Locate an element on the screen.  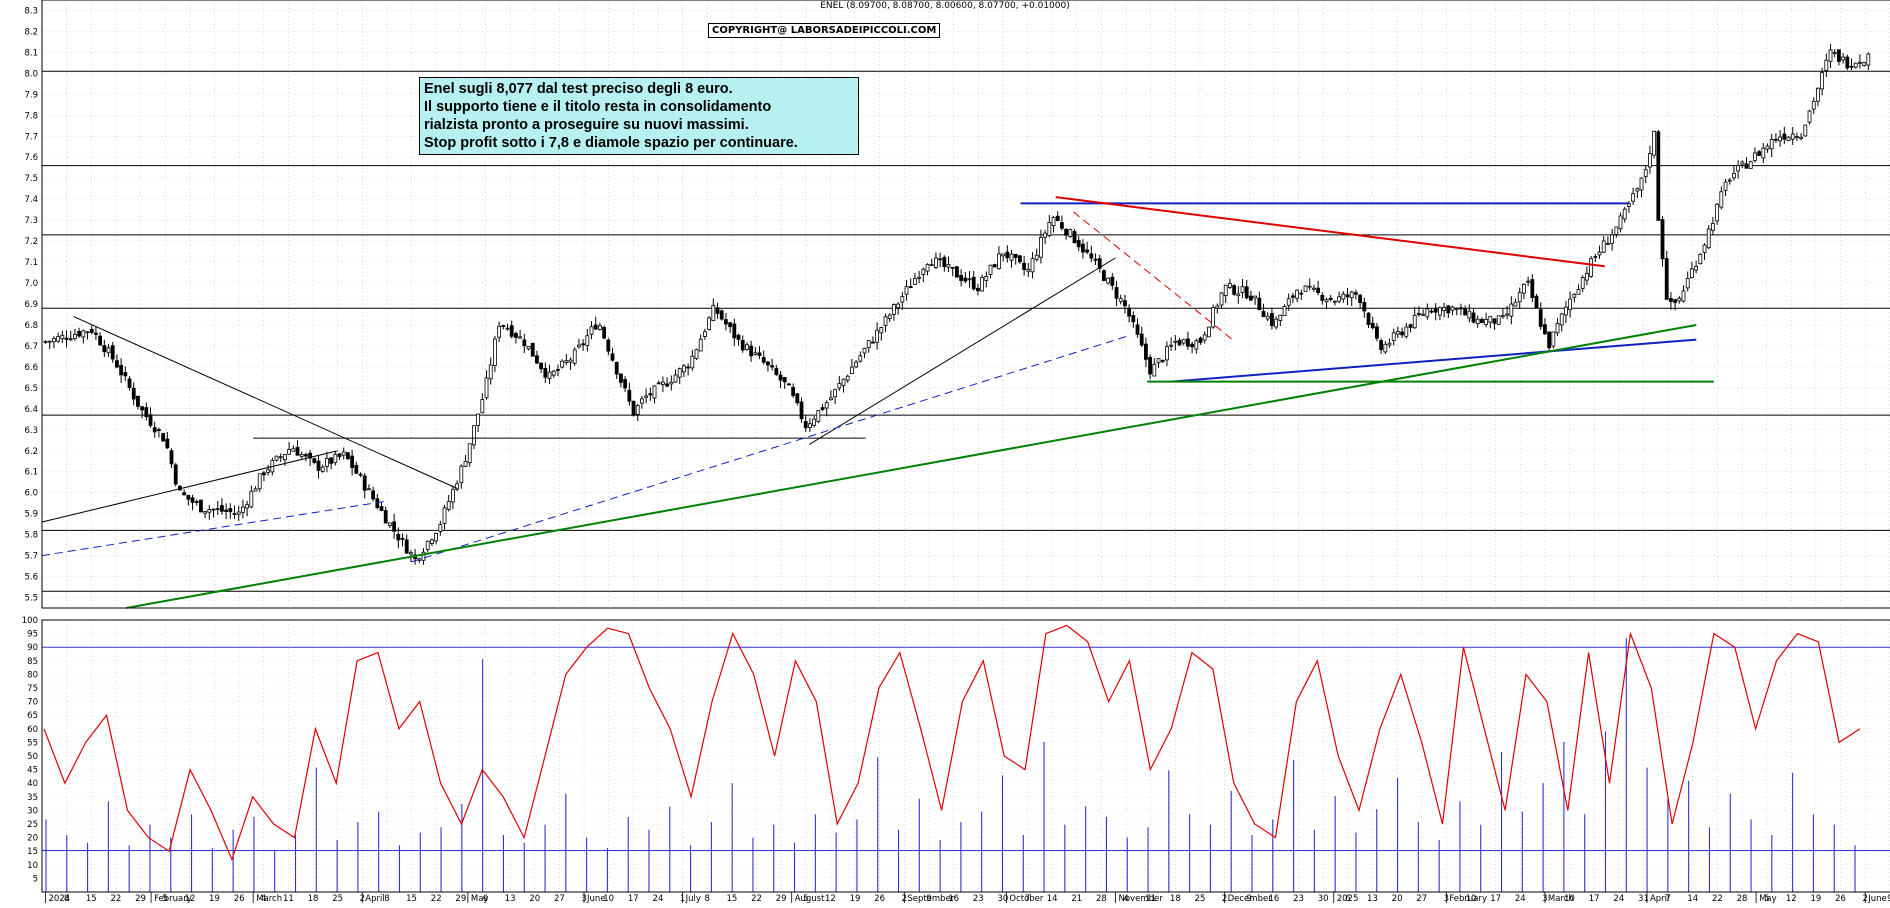
x-tick-label: 17 is located at coordinates (633, 898).